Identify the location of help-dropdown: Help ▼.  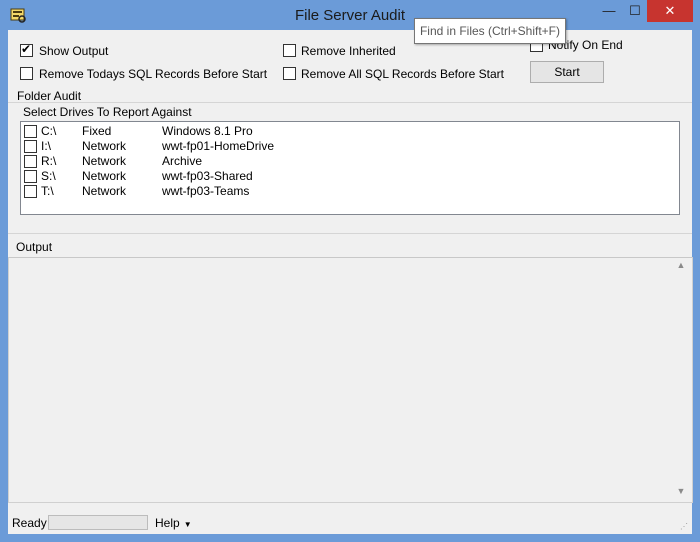
(173, 523).